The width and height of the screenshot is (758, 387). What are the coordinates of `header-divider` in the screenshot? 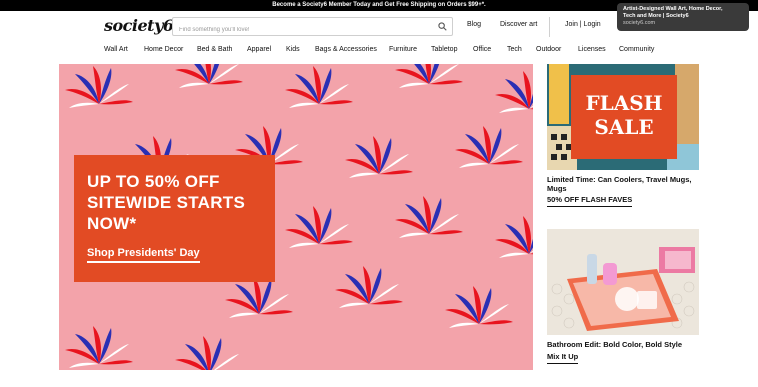 It's located at (549, 27).